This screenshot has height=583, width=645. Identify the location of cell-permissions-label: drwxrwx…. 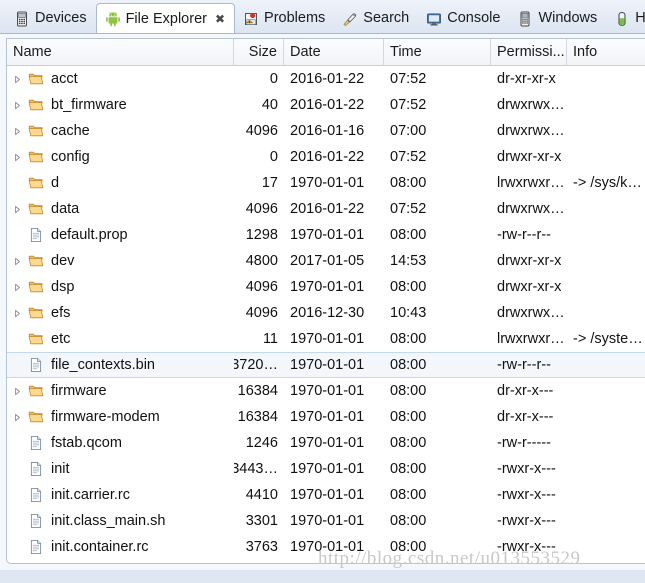
(531, 209).